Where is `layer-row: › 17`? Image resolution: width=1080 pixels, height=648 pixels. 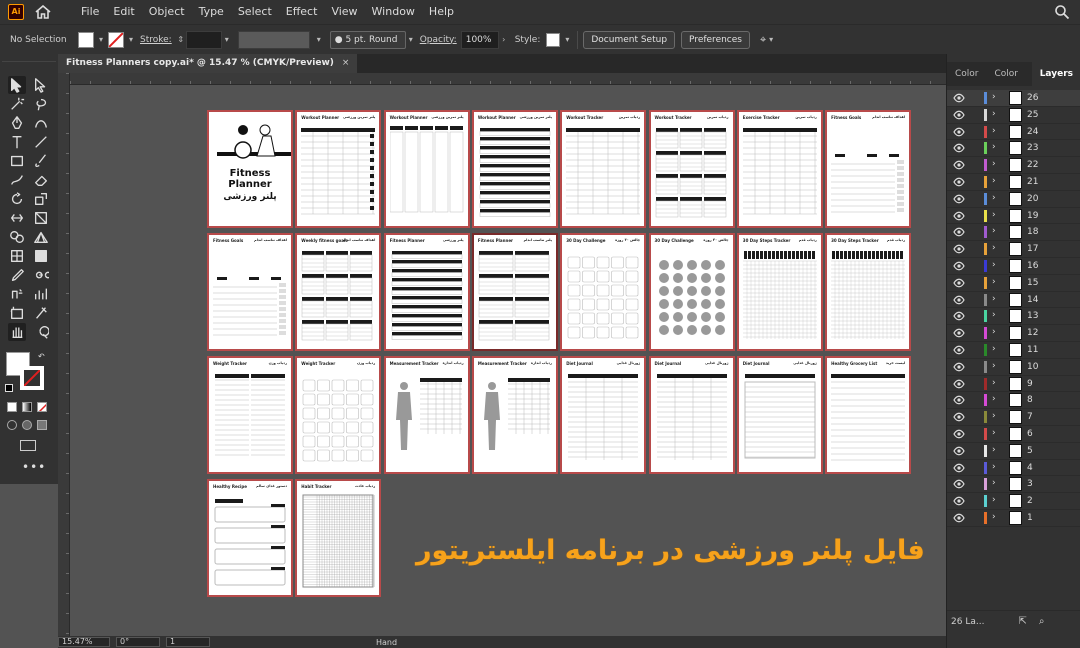
layer-row: › 17 is located at coordinates (1013, 249).